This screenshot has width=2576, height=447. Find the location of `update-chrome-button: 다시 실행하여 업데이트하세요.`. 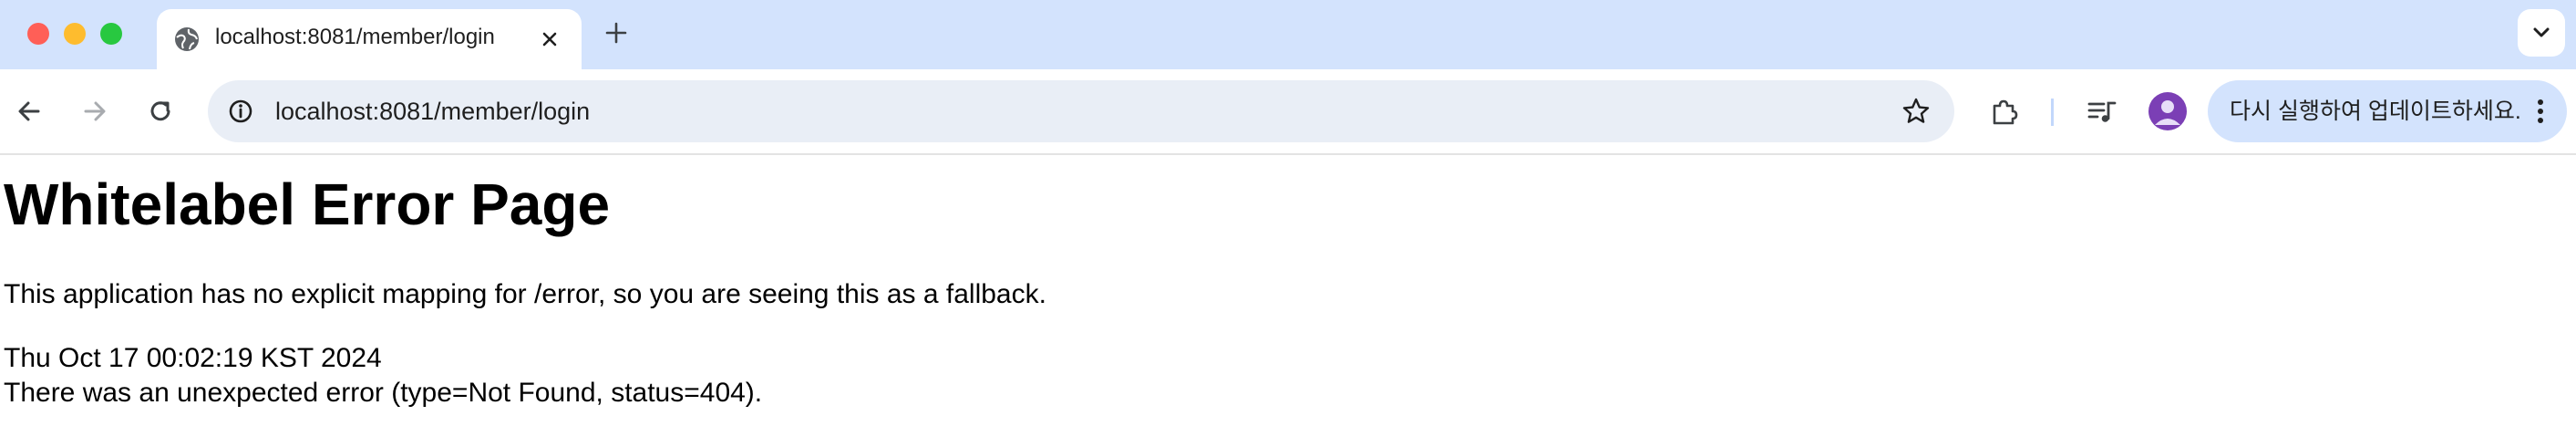

update-chrome-button: 다시 실행하여 업데이트하세요. is located at coordinates (2387, 111).